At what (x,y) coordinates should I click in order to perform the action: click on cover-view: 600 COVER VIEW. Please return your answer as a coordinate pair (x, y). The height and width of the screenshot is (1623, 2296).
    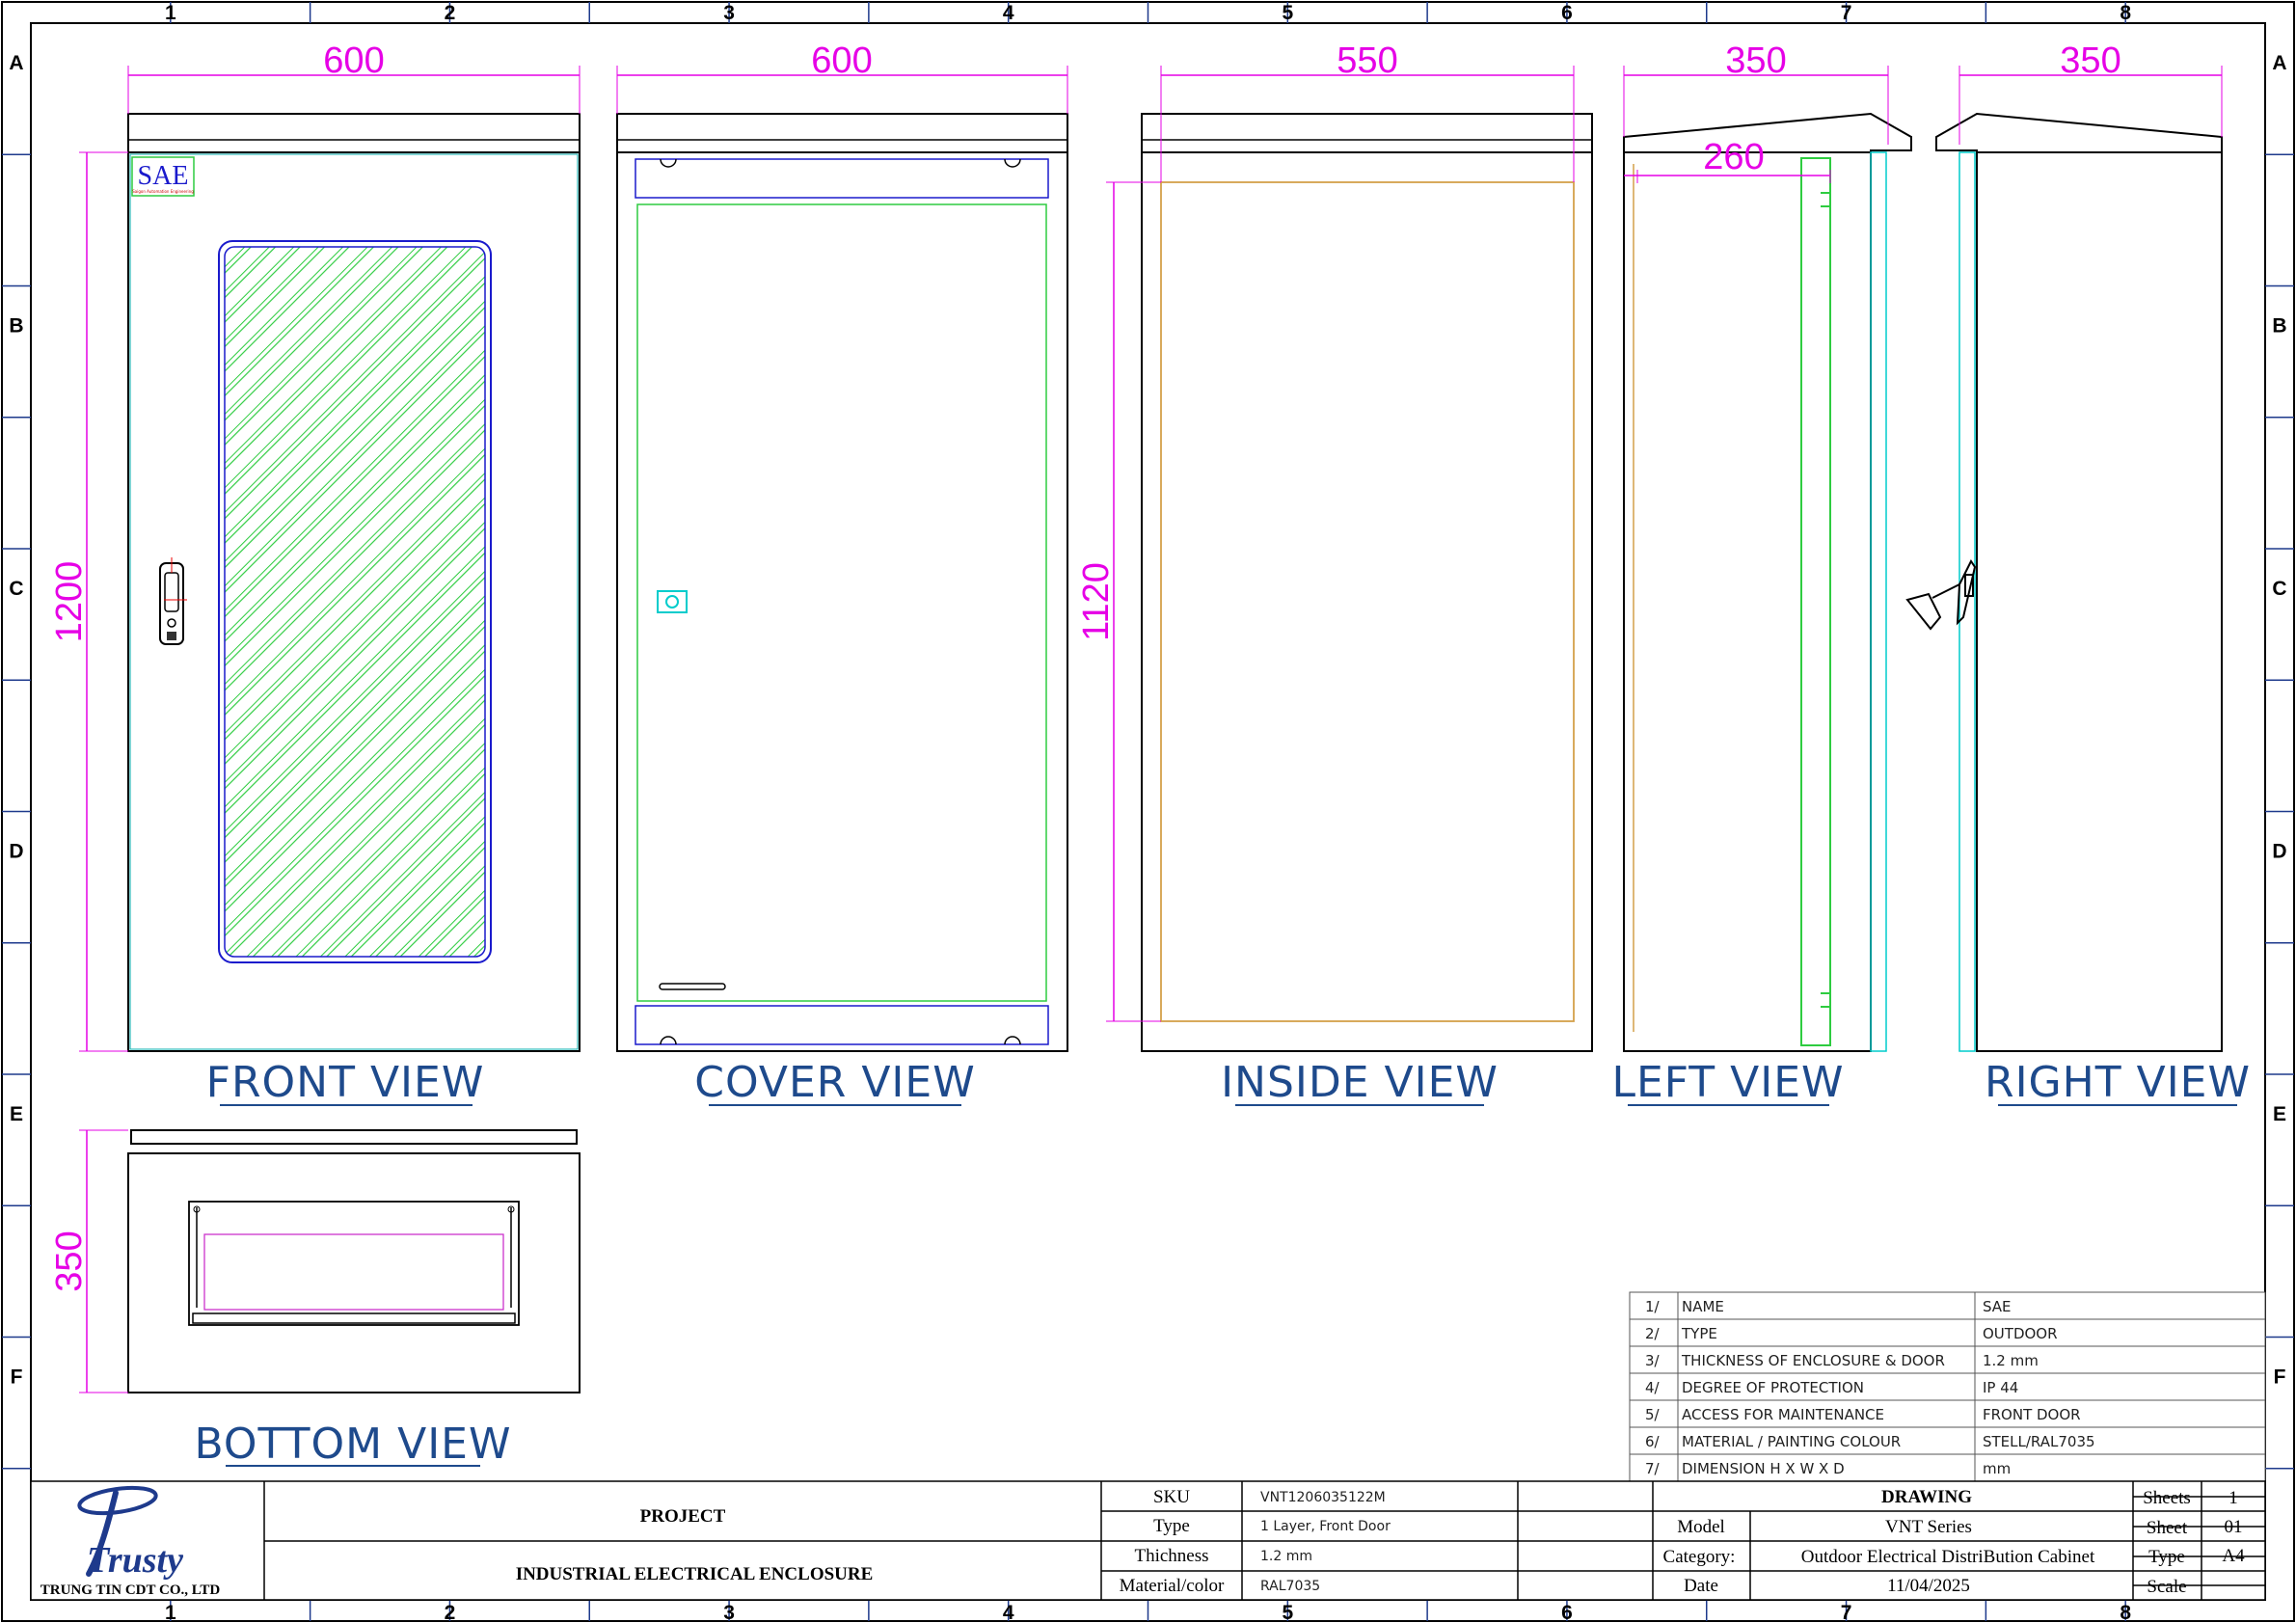
    Looking at the image, I should click on (842, 574).